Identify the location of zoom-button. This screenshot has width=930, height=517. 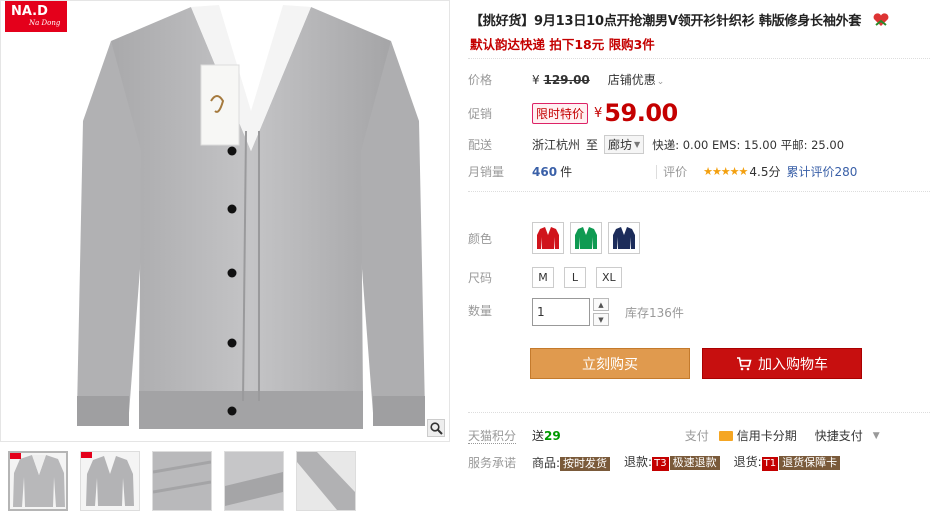
(436, 428).